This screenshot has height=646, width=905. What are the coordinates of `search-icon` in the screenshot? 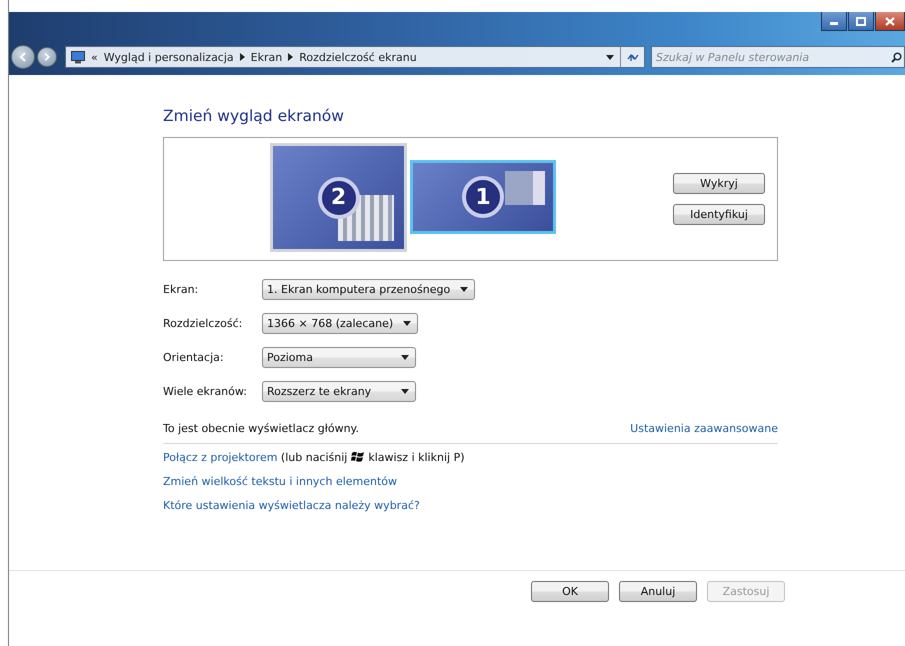 It's located at (896, 57).